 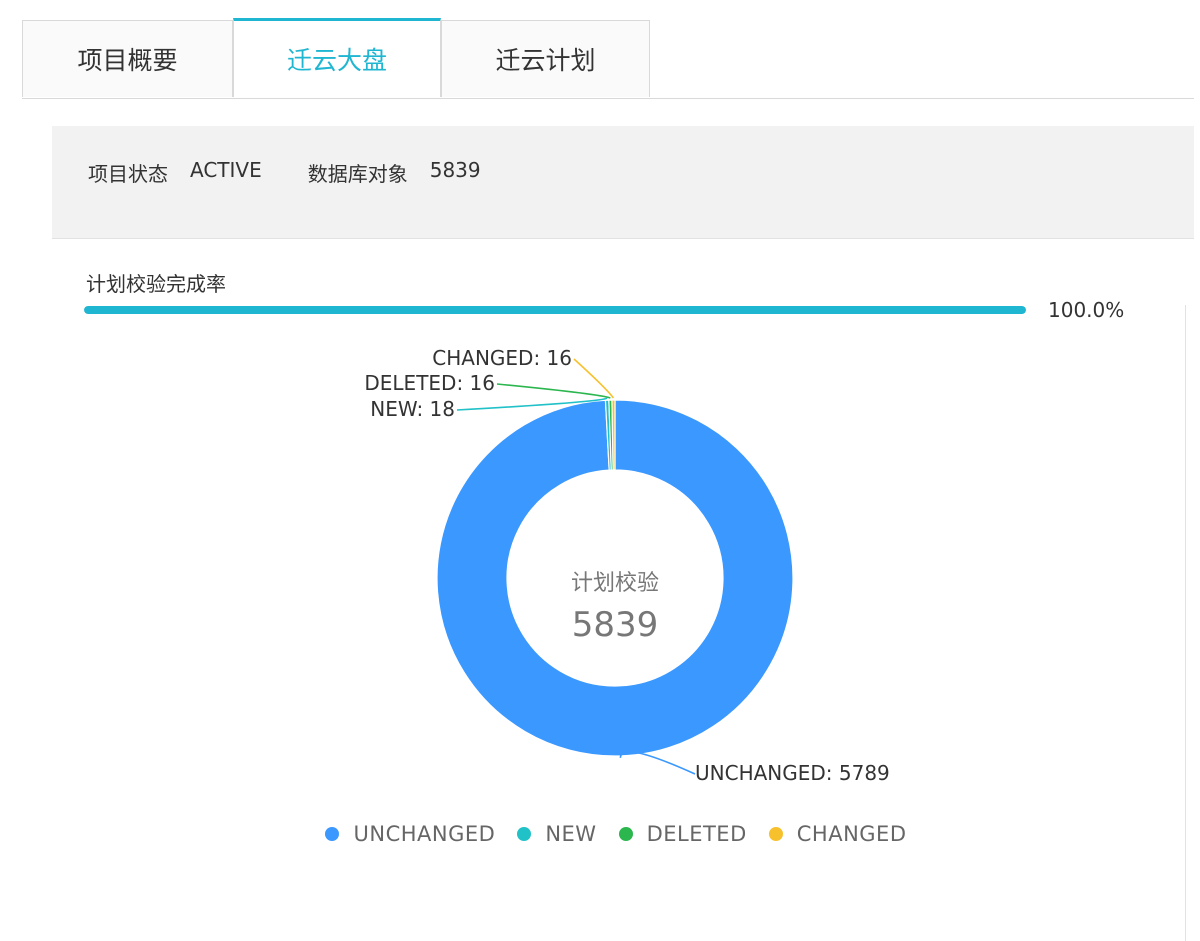 What do you see at coordinates (337, 57) in the screenshot?
I see `tab-migration-dashboard: 迁云大盘` at bounding box center [337, 57].